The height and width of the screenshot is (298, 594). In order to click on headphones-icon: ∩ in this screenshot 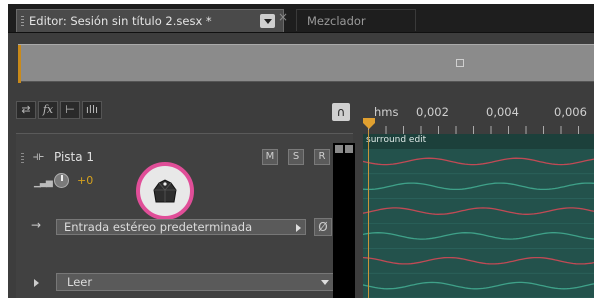, I will do `click(341, 112)`.